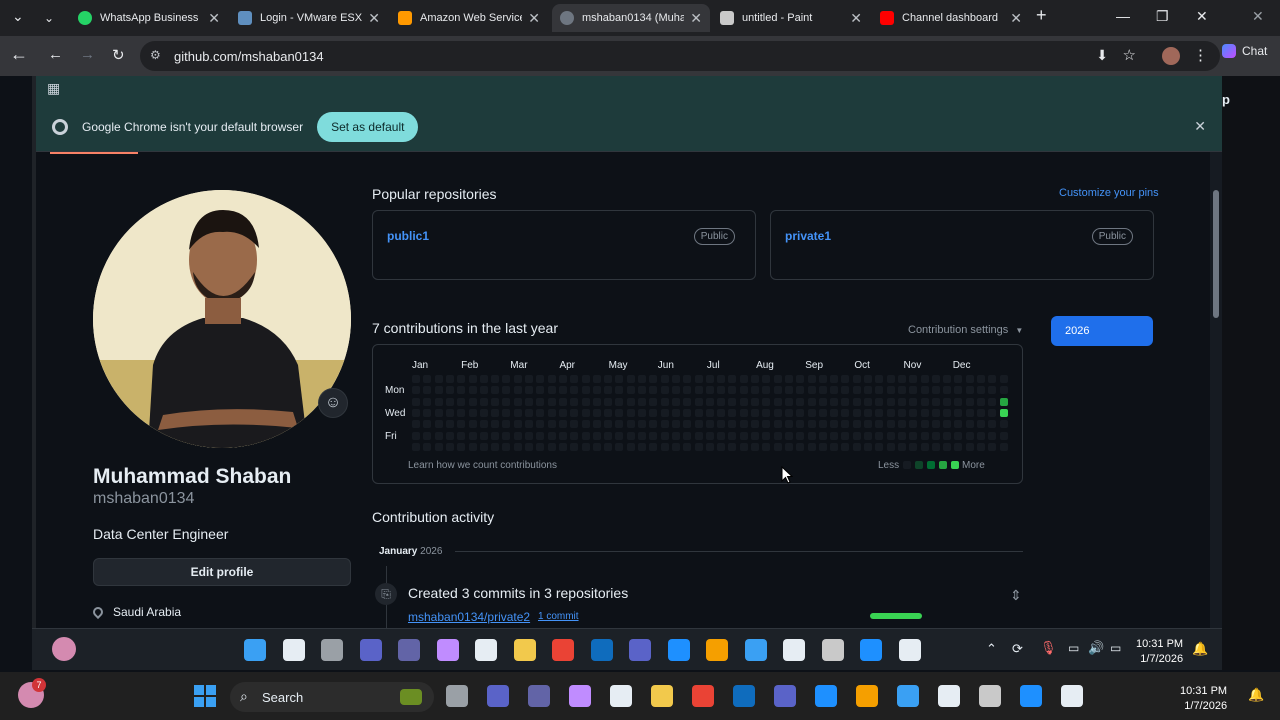  Describe the element at coordinates (1073, 648) in the screenshot. I see `network-icon: ▭` at that location.